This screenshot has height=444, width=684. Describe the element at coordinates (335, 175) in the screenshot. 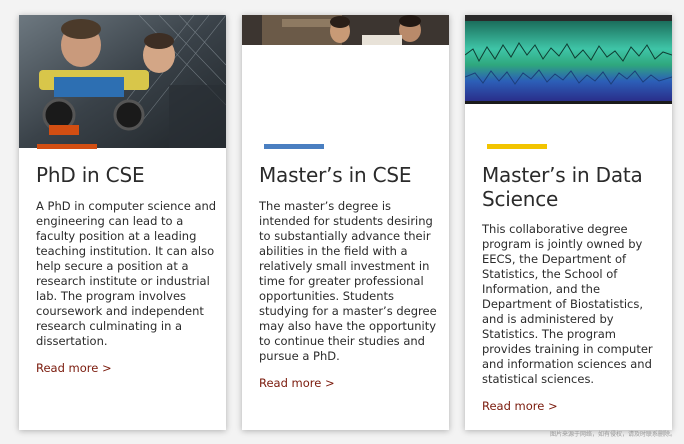

I see `card-title: Master’s in CSE` at that location.